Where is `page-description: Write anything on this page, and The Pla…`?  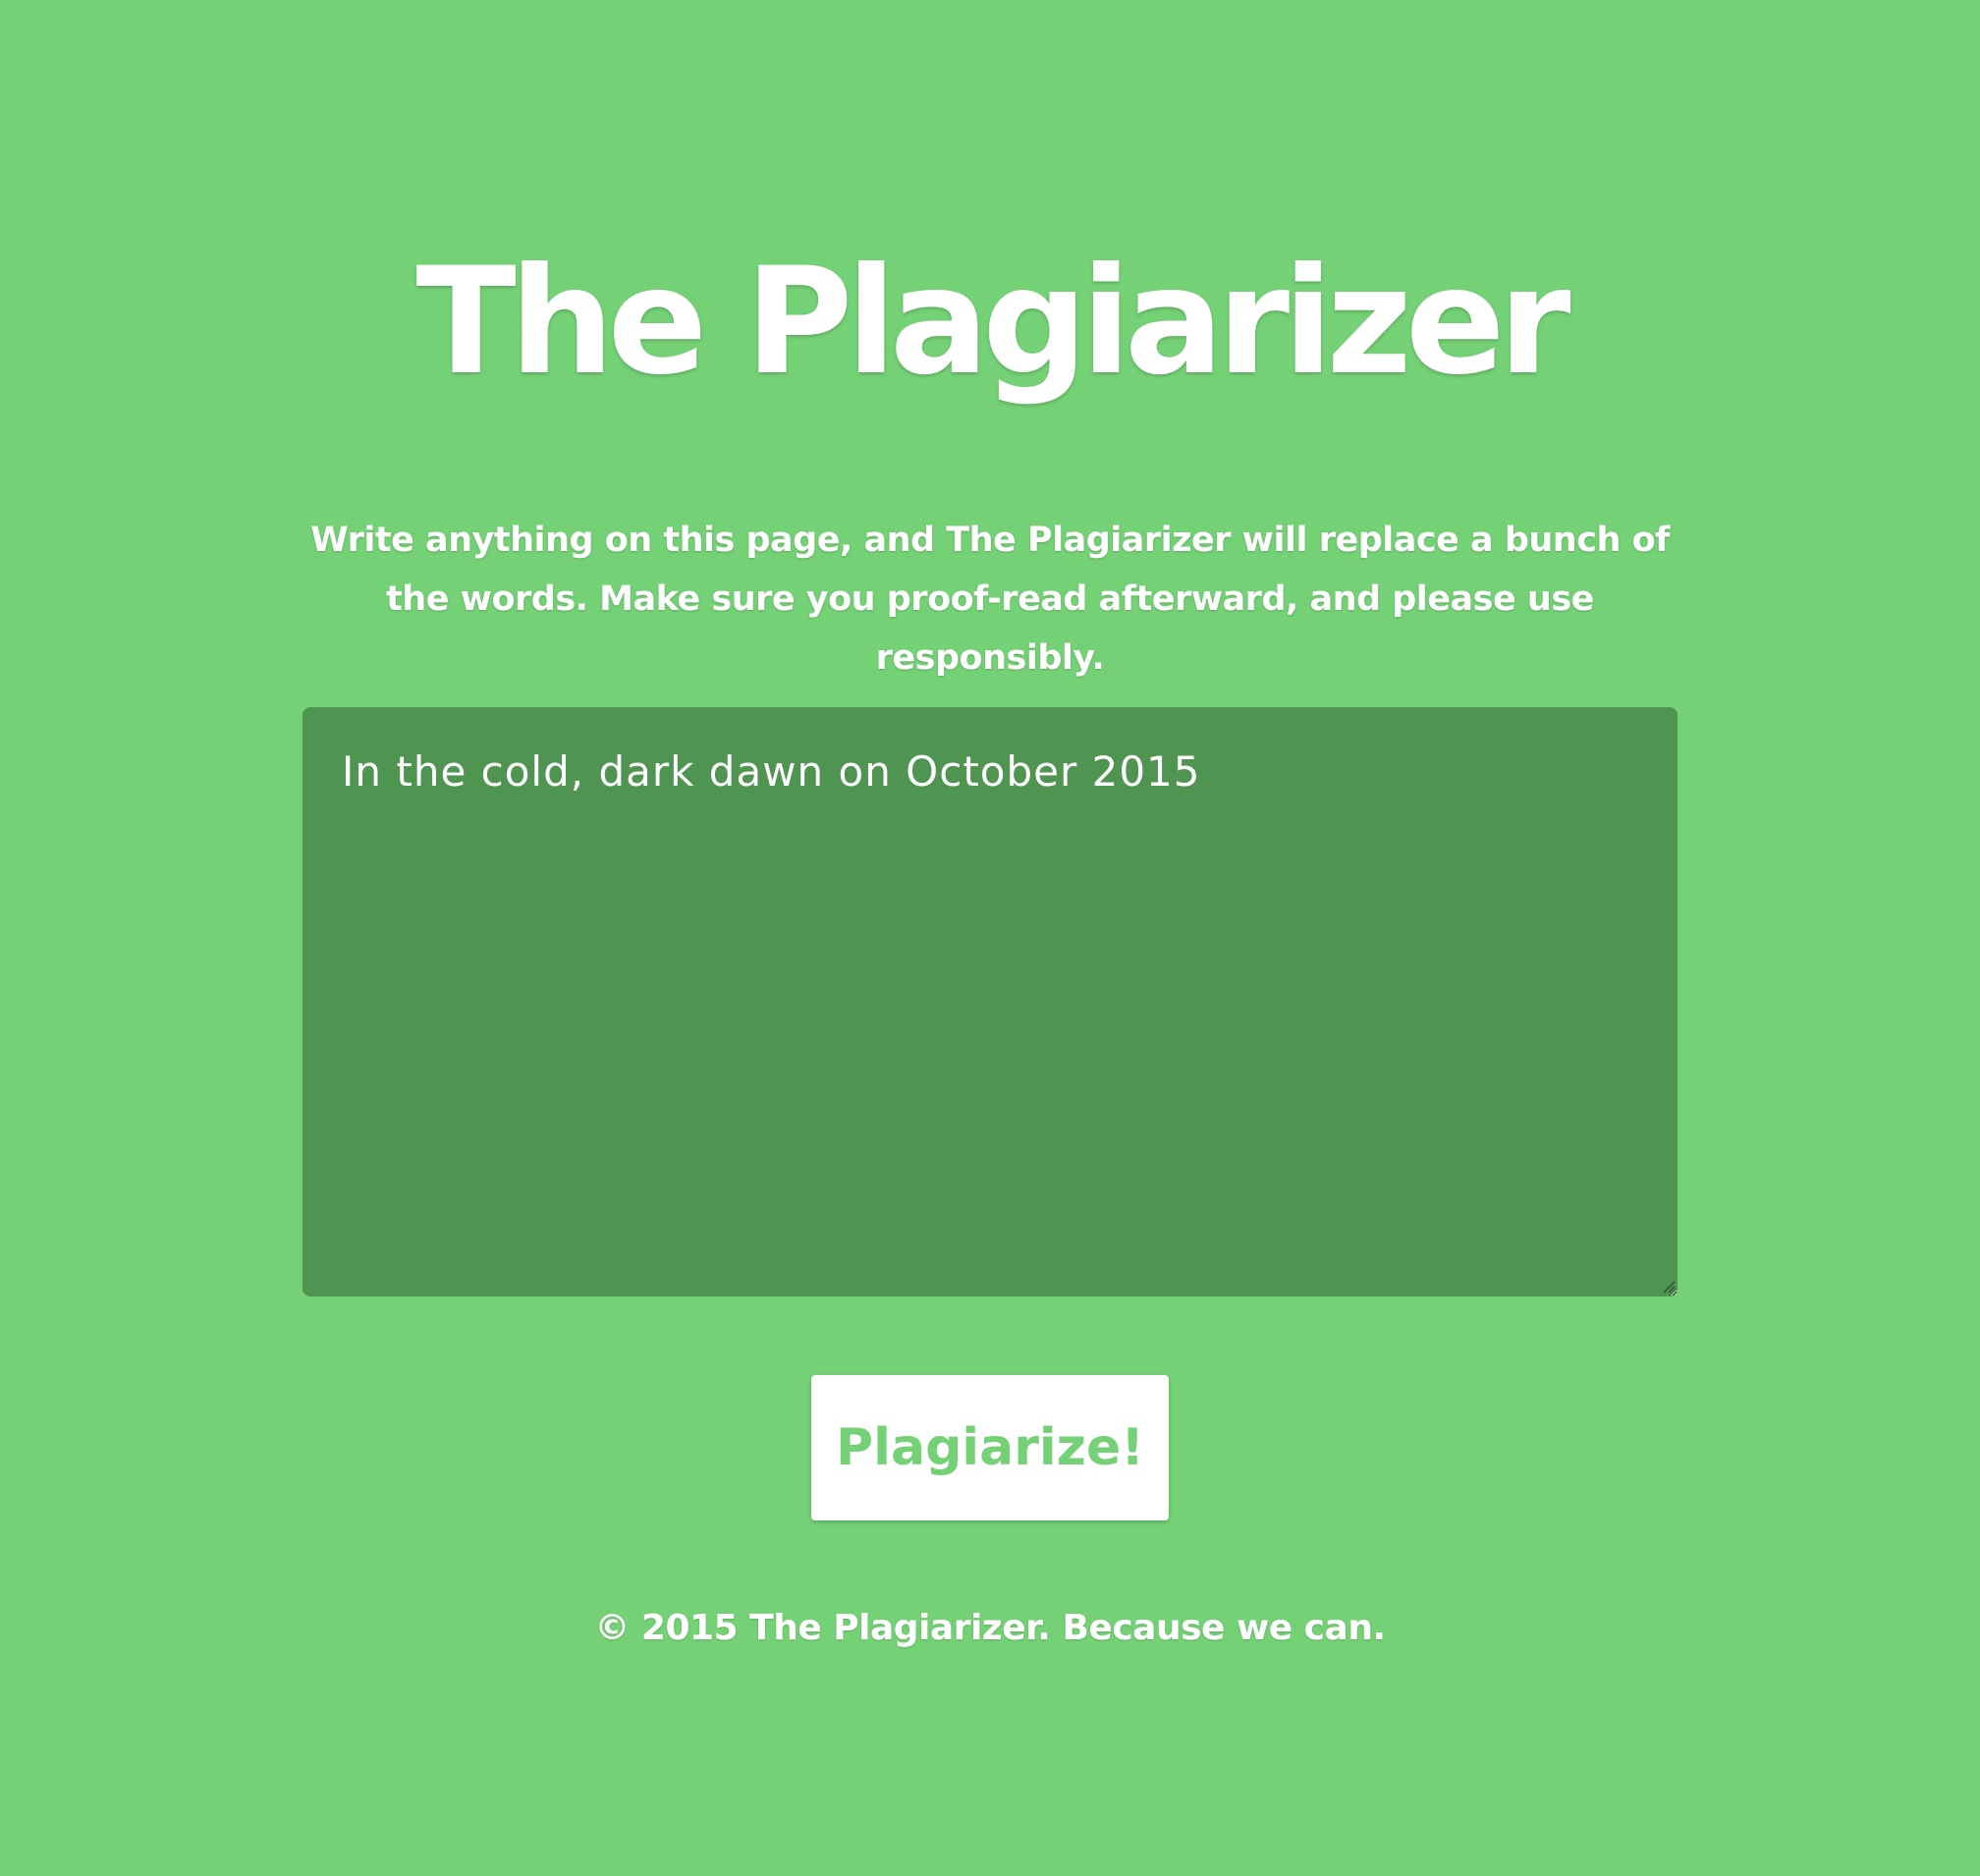 page-description: Write anything on this page, and The Pla… is located at coordinates (990, 599).